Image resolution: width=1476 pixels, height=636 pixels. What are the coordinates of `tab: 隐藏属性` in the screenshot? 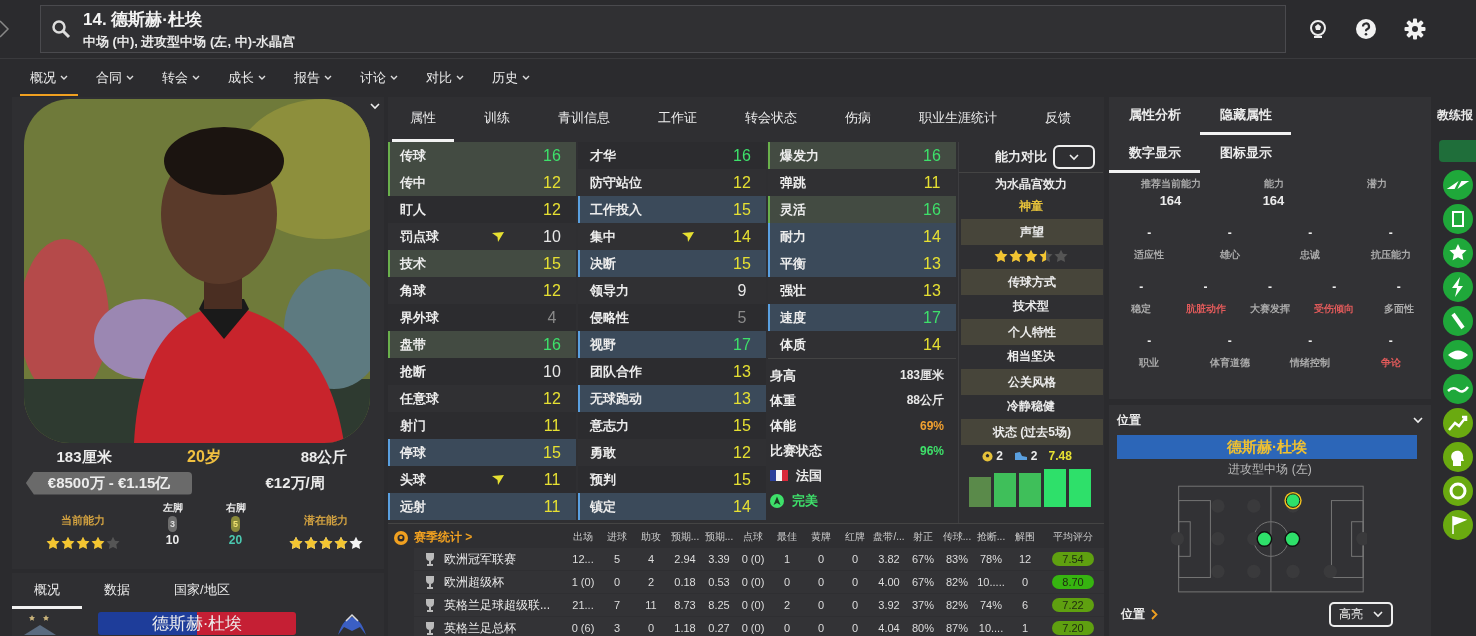 It's located at (1245, 116).